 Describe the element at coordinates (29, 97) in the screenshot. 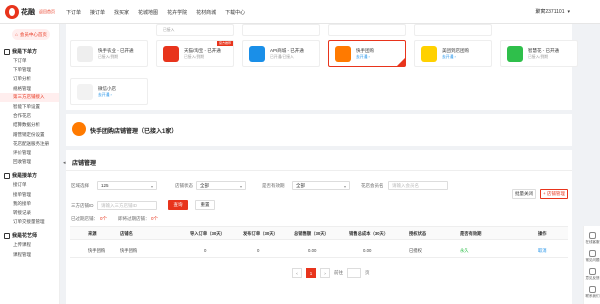

I see `sidebar-item: 第三方店铺接入` at that location.